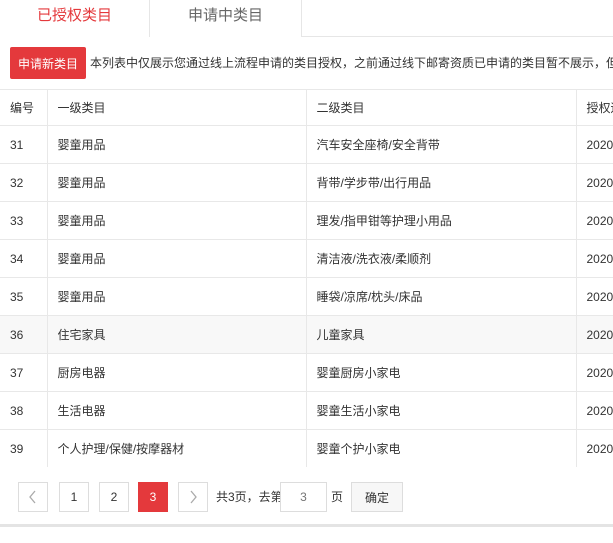  I want to click on table-row: 37 厨房电器 婴童厨房小家电 2020, so click(306, 372).